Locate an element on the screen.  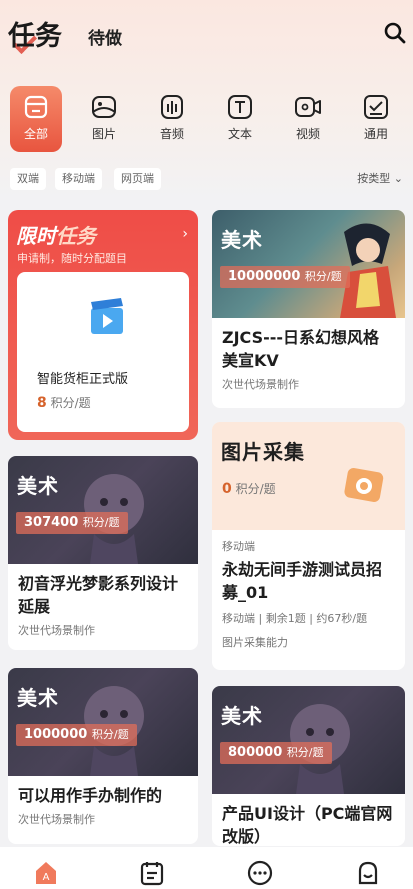
home-icon: A is located at coordinates (46, 873).